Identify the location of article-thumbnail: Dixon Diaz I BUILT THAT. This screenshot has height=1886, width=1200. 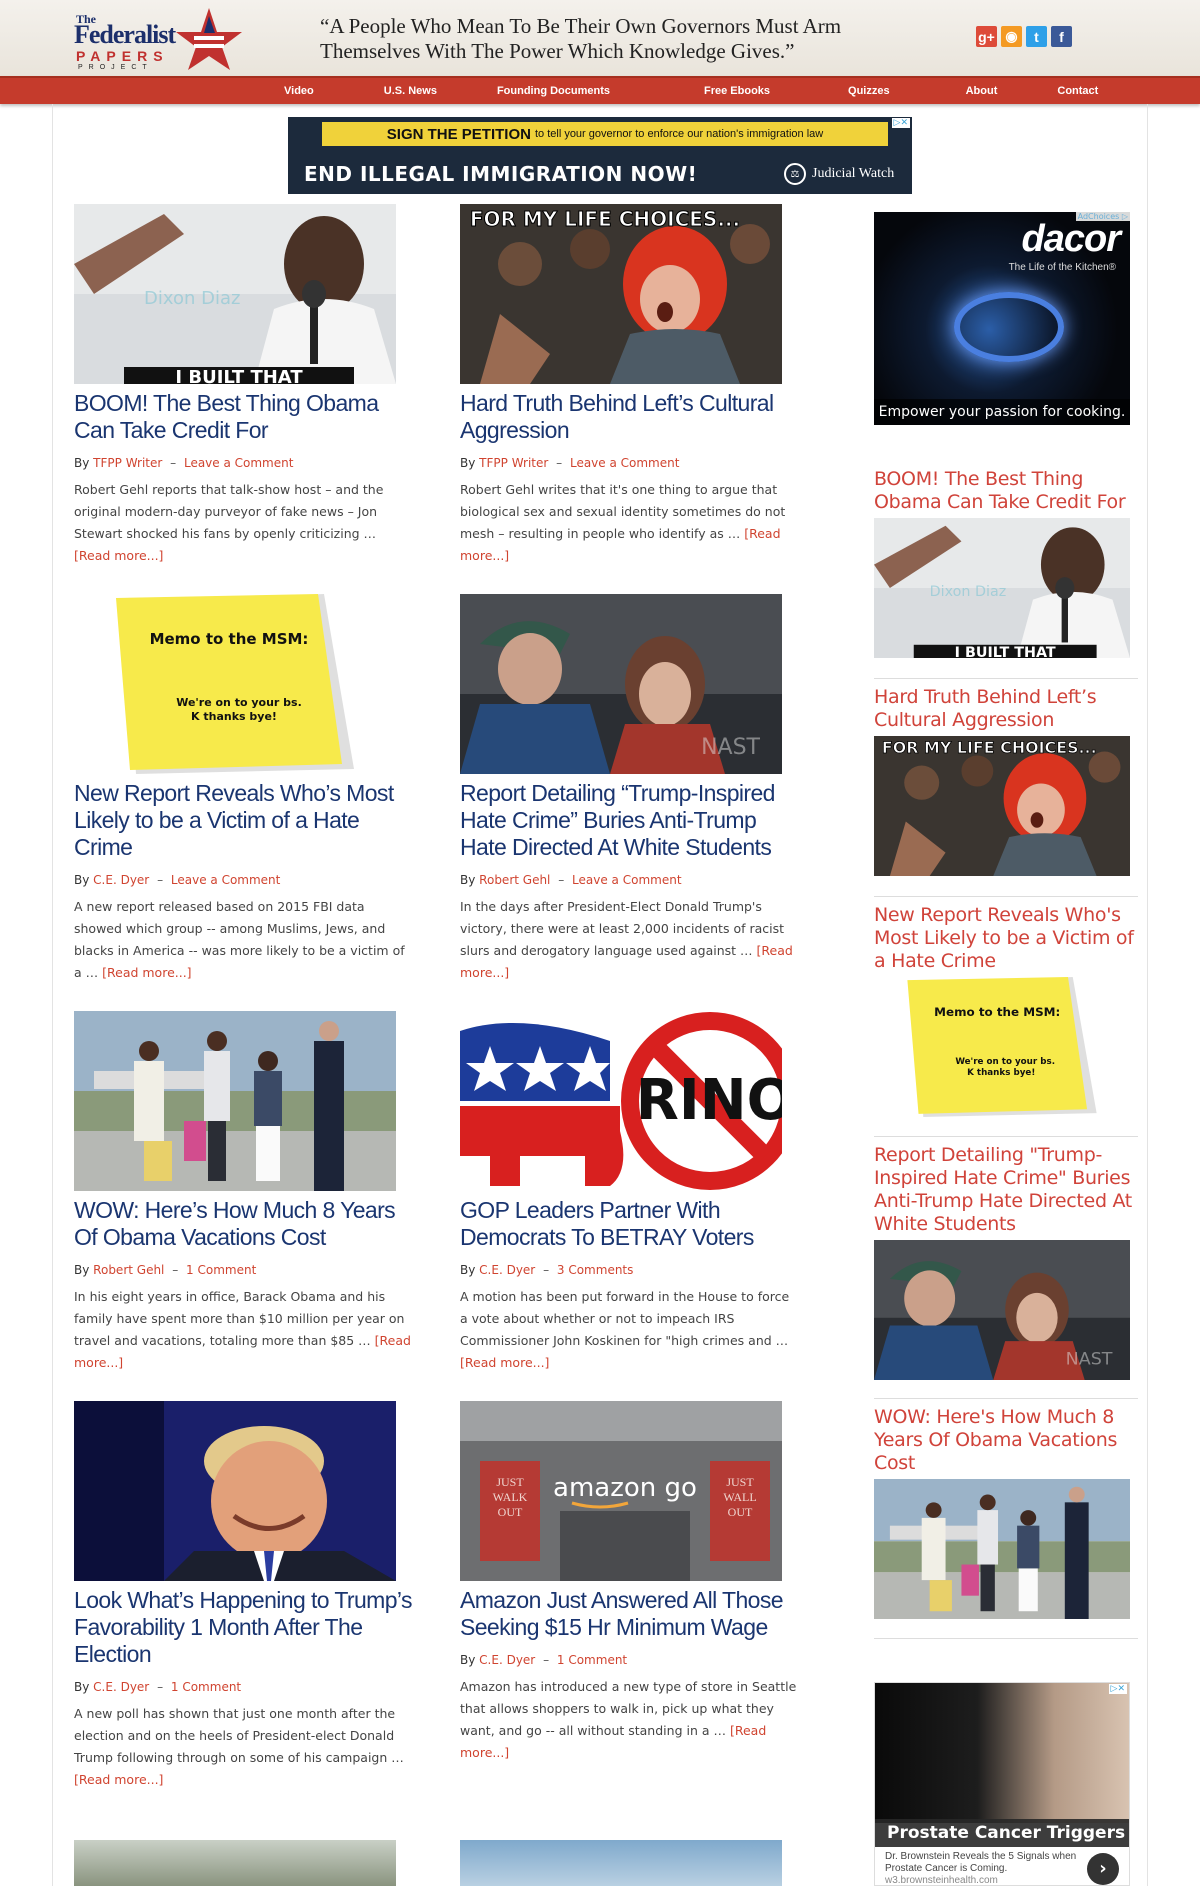
(235, 294).